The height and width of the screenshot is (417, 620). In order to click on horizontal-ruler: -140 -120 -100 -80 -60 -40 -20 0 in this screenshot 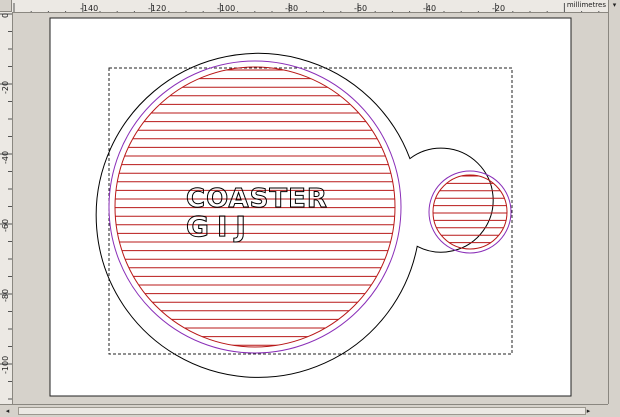, I will do `click(310, 6)`.